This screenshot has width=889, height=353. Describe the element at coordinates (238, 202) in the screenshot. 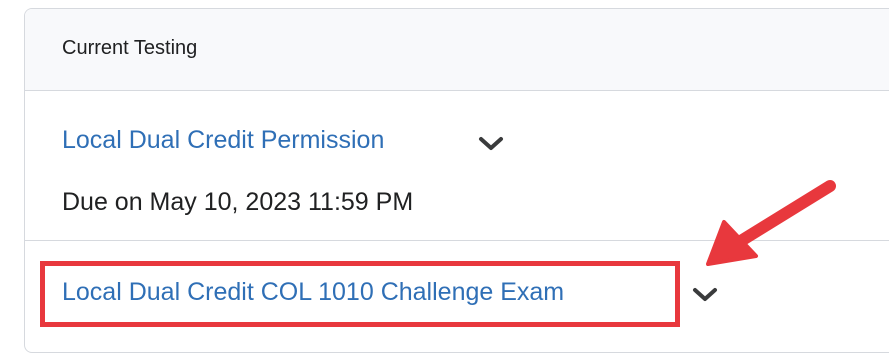

I see `due-date: Due on May 10, 2023 11:59 PM` at that location.